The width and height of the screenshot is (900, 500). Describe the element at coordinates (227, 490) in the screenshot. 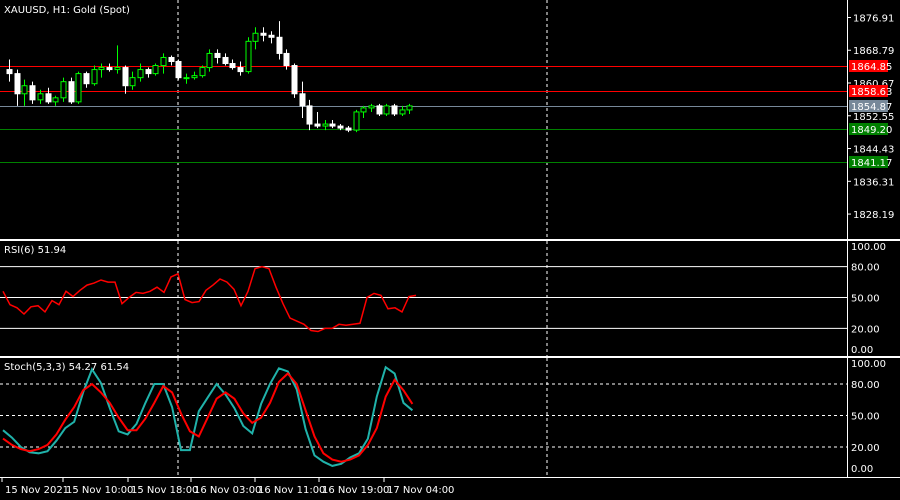

I see `time-tick-label: 16 Nov 03:00` at that location.